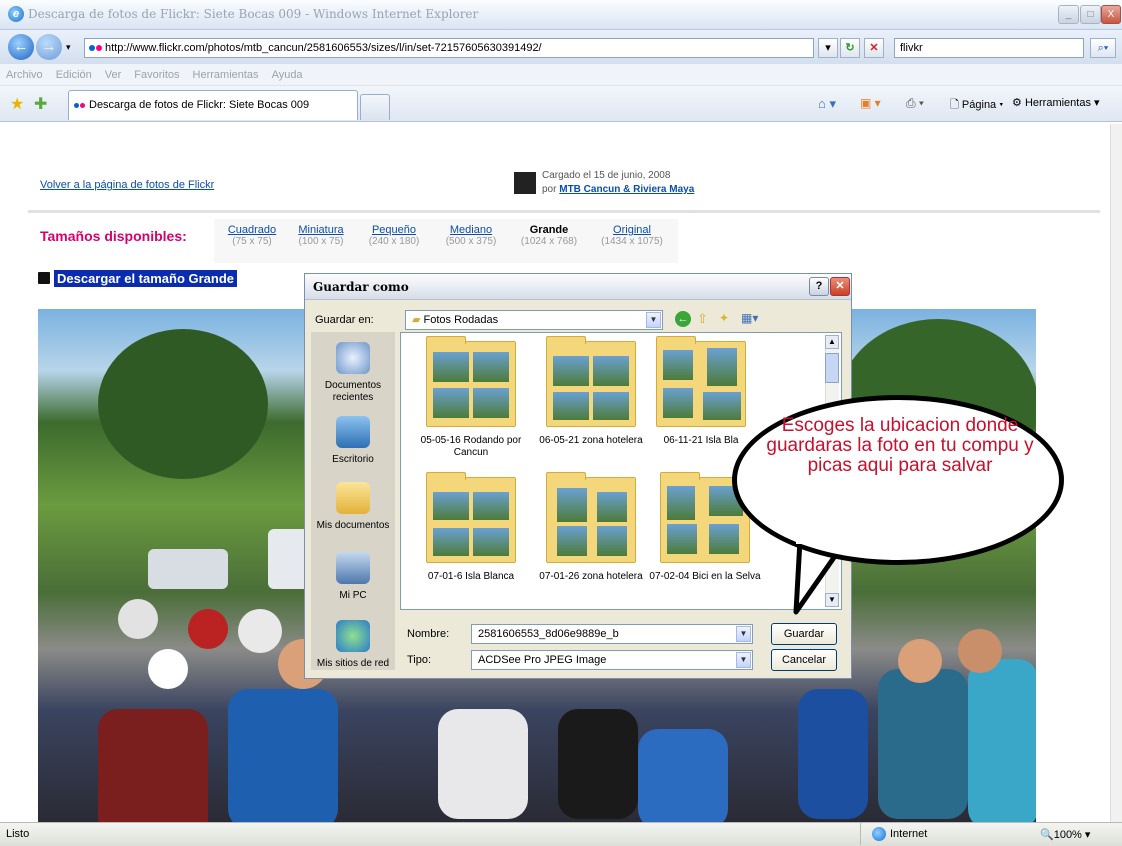 The height and width of the screenshot is (846, 1122). Describe the element at coordinates (915, 103) in the screenshot. I see `print-icon: ⎙ ▾` at that location.